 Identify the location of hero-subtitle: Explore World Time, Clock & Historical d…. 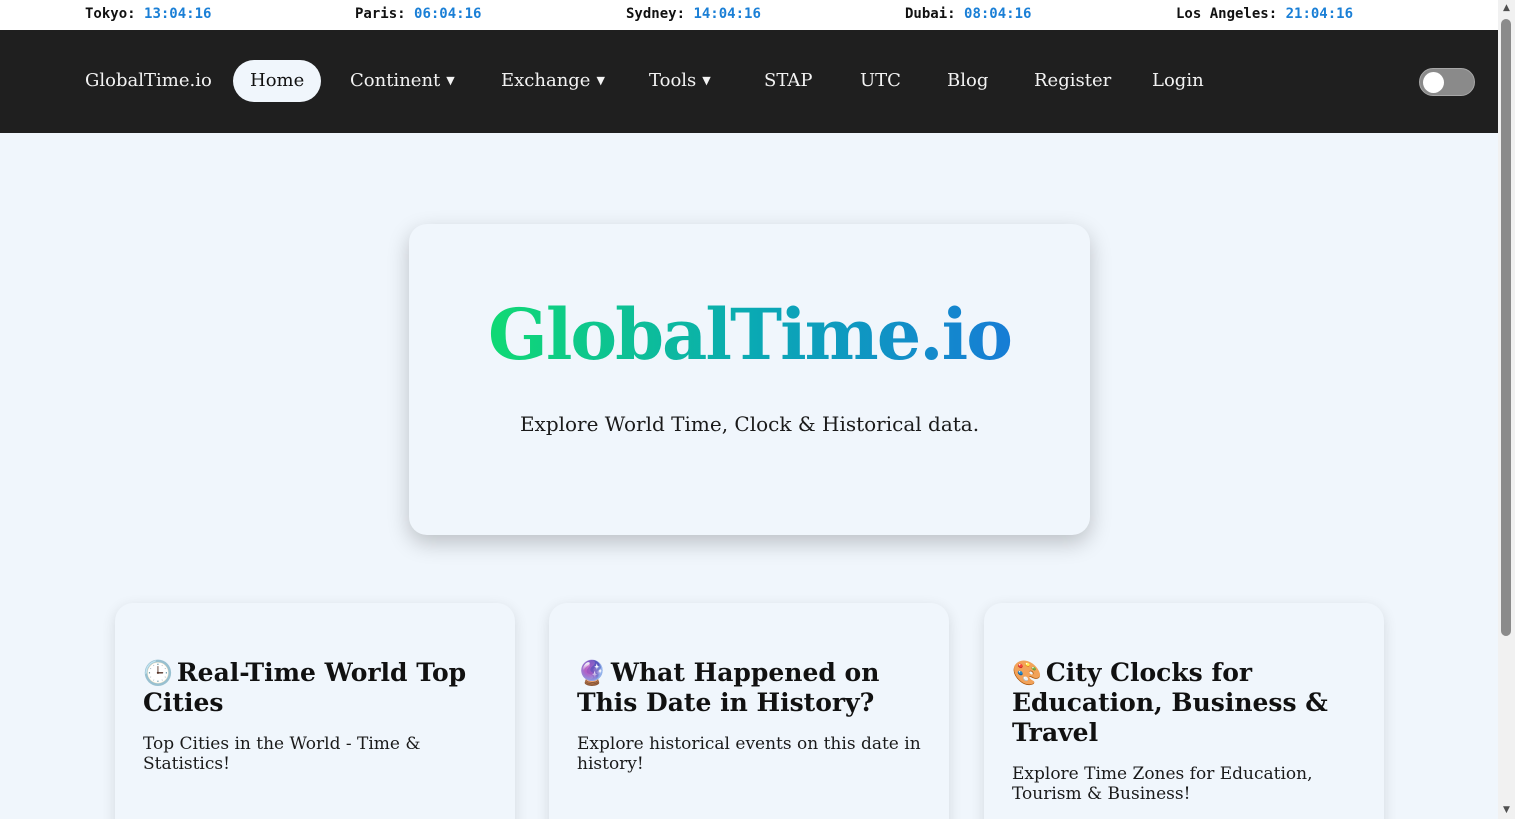
(749, 424).